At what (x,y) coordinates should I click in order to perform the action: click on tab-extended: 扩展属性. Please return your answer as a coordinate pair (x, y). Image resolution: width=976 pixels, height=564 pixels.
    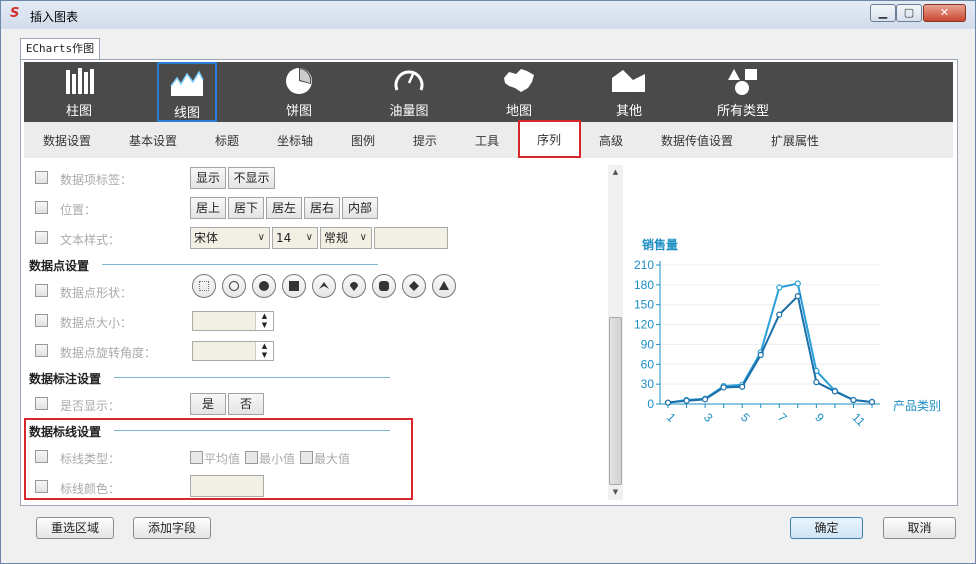
    Looking at the image, I should click on (795, 140).